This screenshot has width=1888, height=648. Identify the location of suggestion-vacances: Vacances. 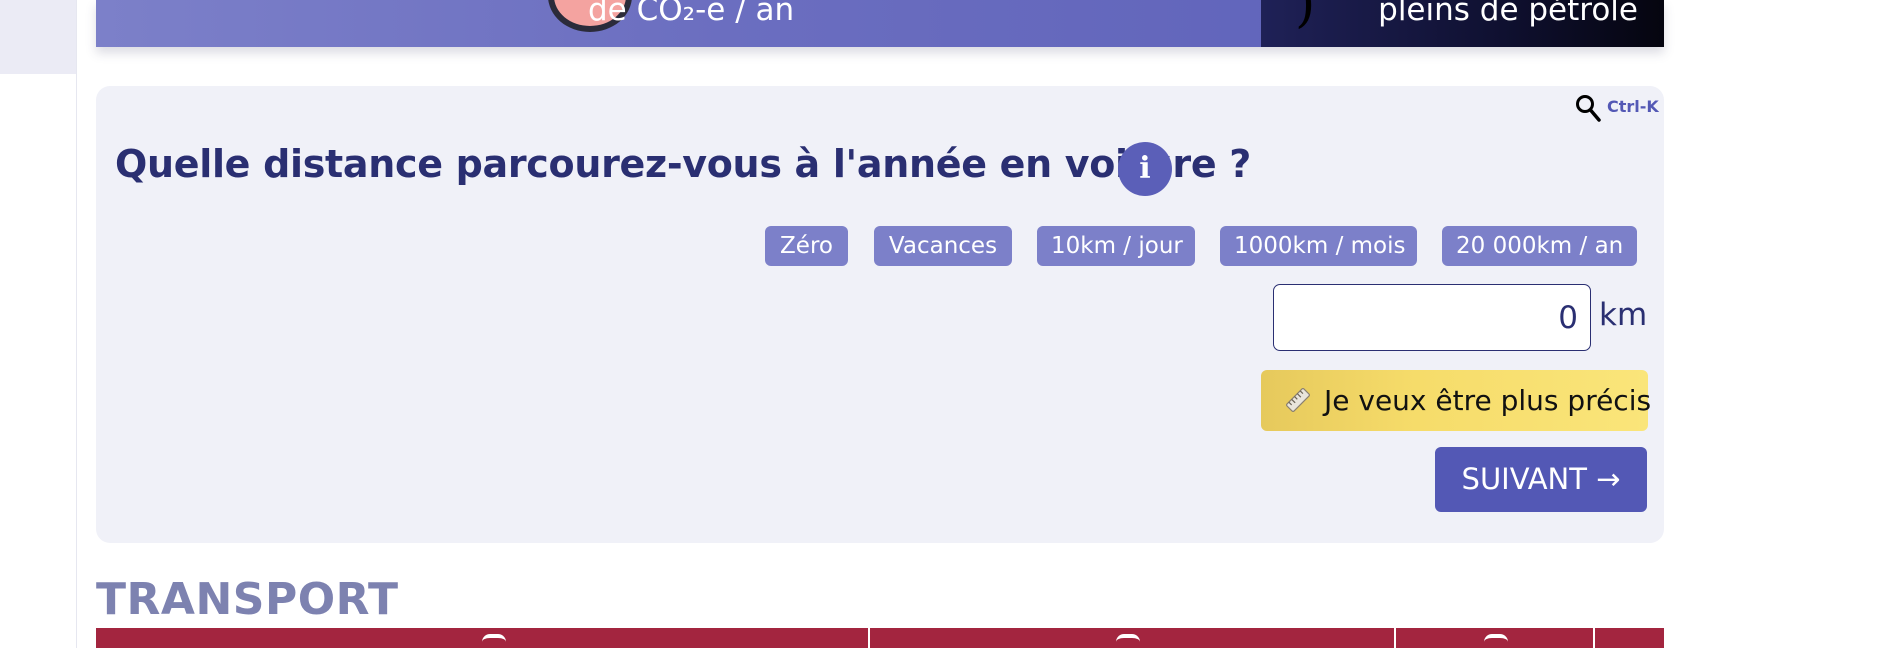
(943, 246).